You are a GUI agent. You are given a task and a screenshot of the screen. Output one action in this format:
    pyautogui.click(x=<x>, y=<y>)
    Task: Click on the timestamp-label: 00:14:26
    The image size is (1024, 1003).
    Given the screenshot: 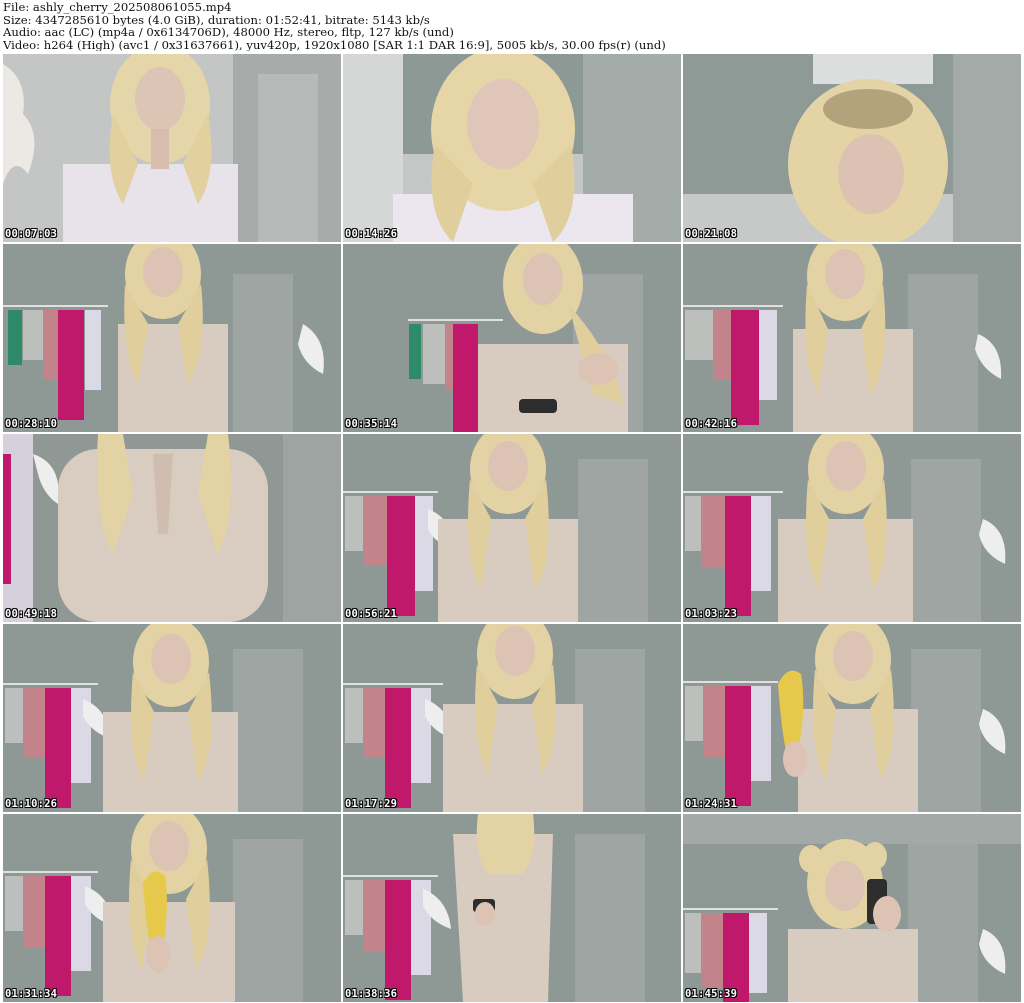 What is the action you would take?
    pyautogui.click(x=371, y=234)
    